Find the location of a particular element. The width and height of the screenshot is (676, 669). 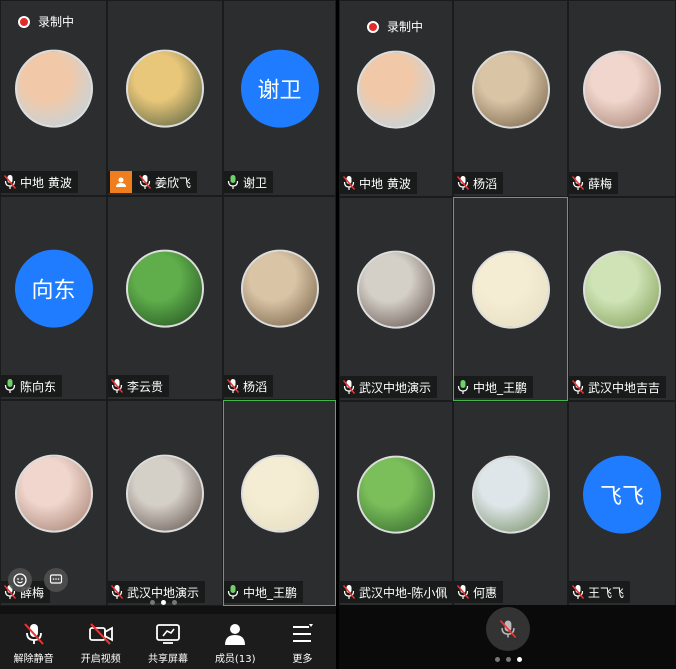

avatar-initials: 向东 is located at coordinates (53, 288).